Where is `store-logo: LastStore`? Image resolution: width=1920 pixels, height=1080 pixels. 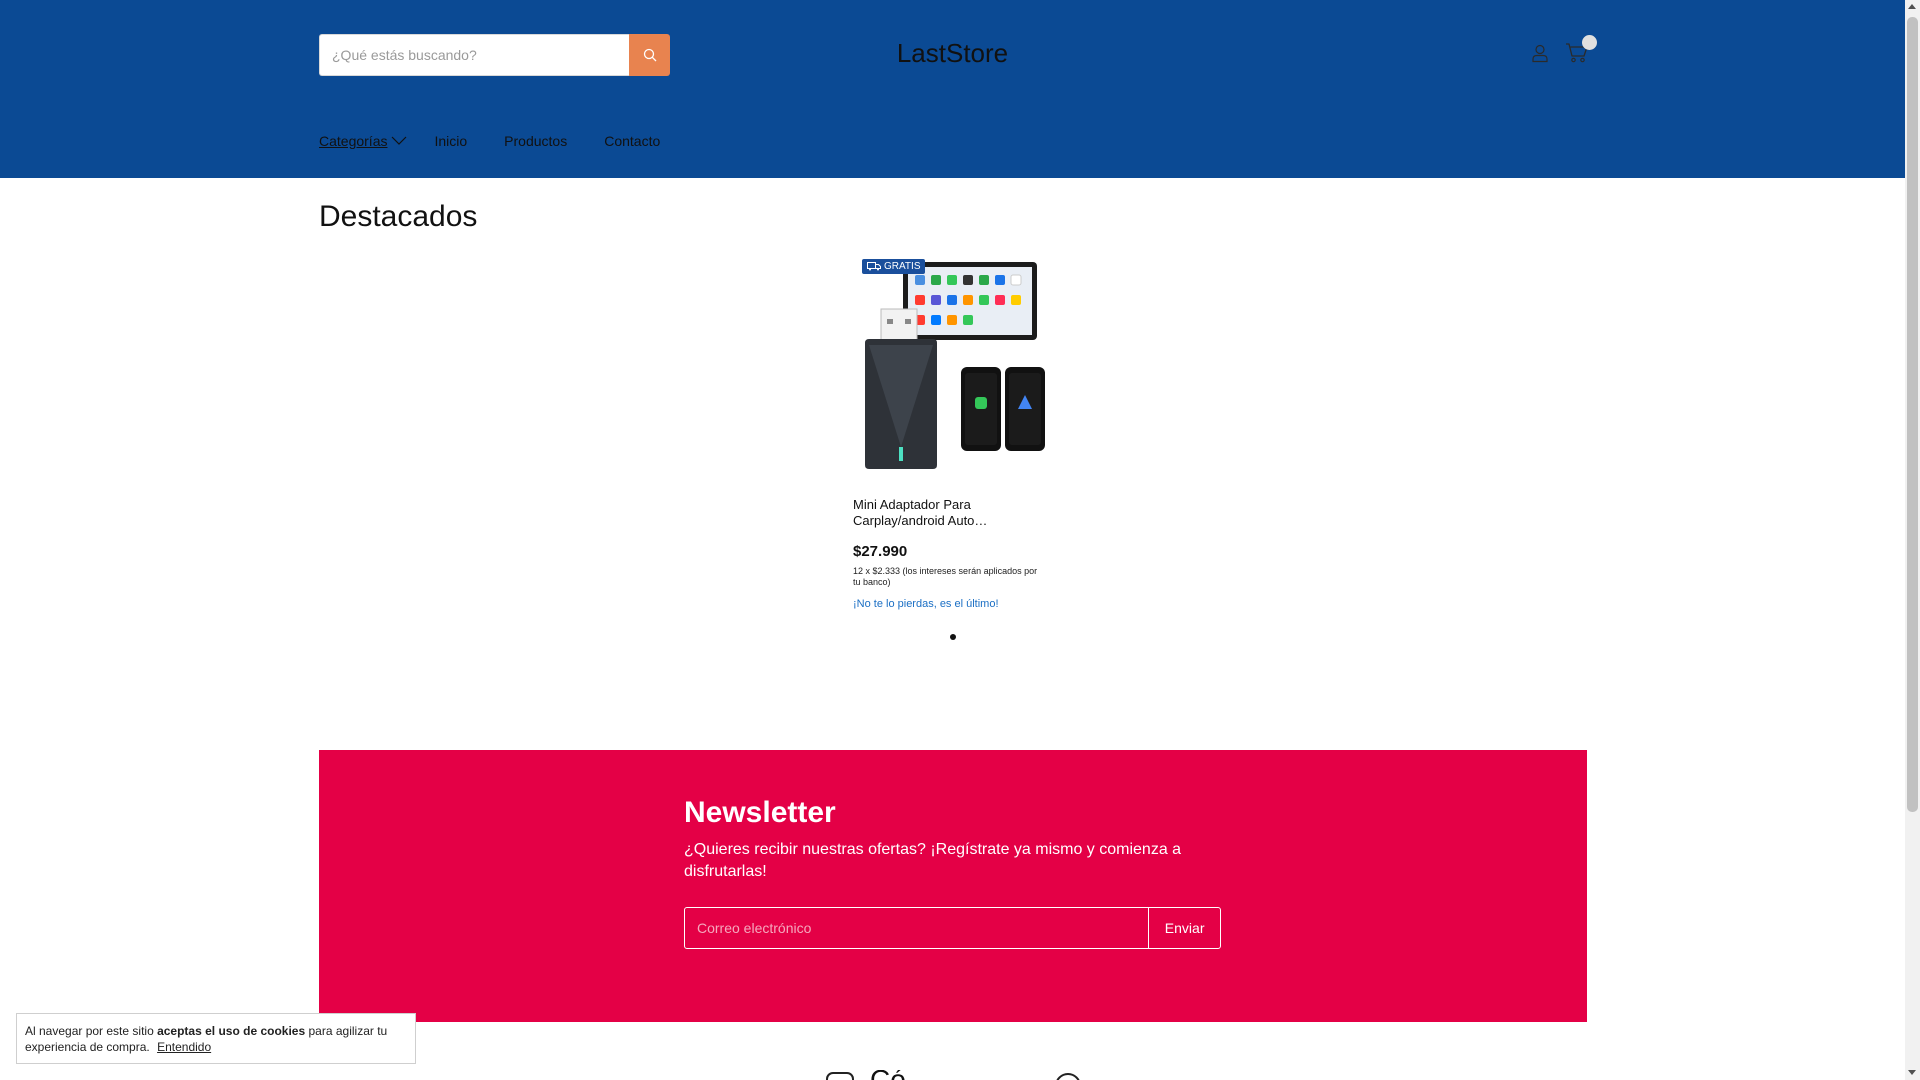
store-logo: LastStore is located at coordinates (952, 53).